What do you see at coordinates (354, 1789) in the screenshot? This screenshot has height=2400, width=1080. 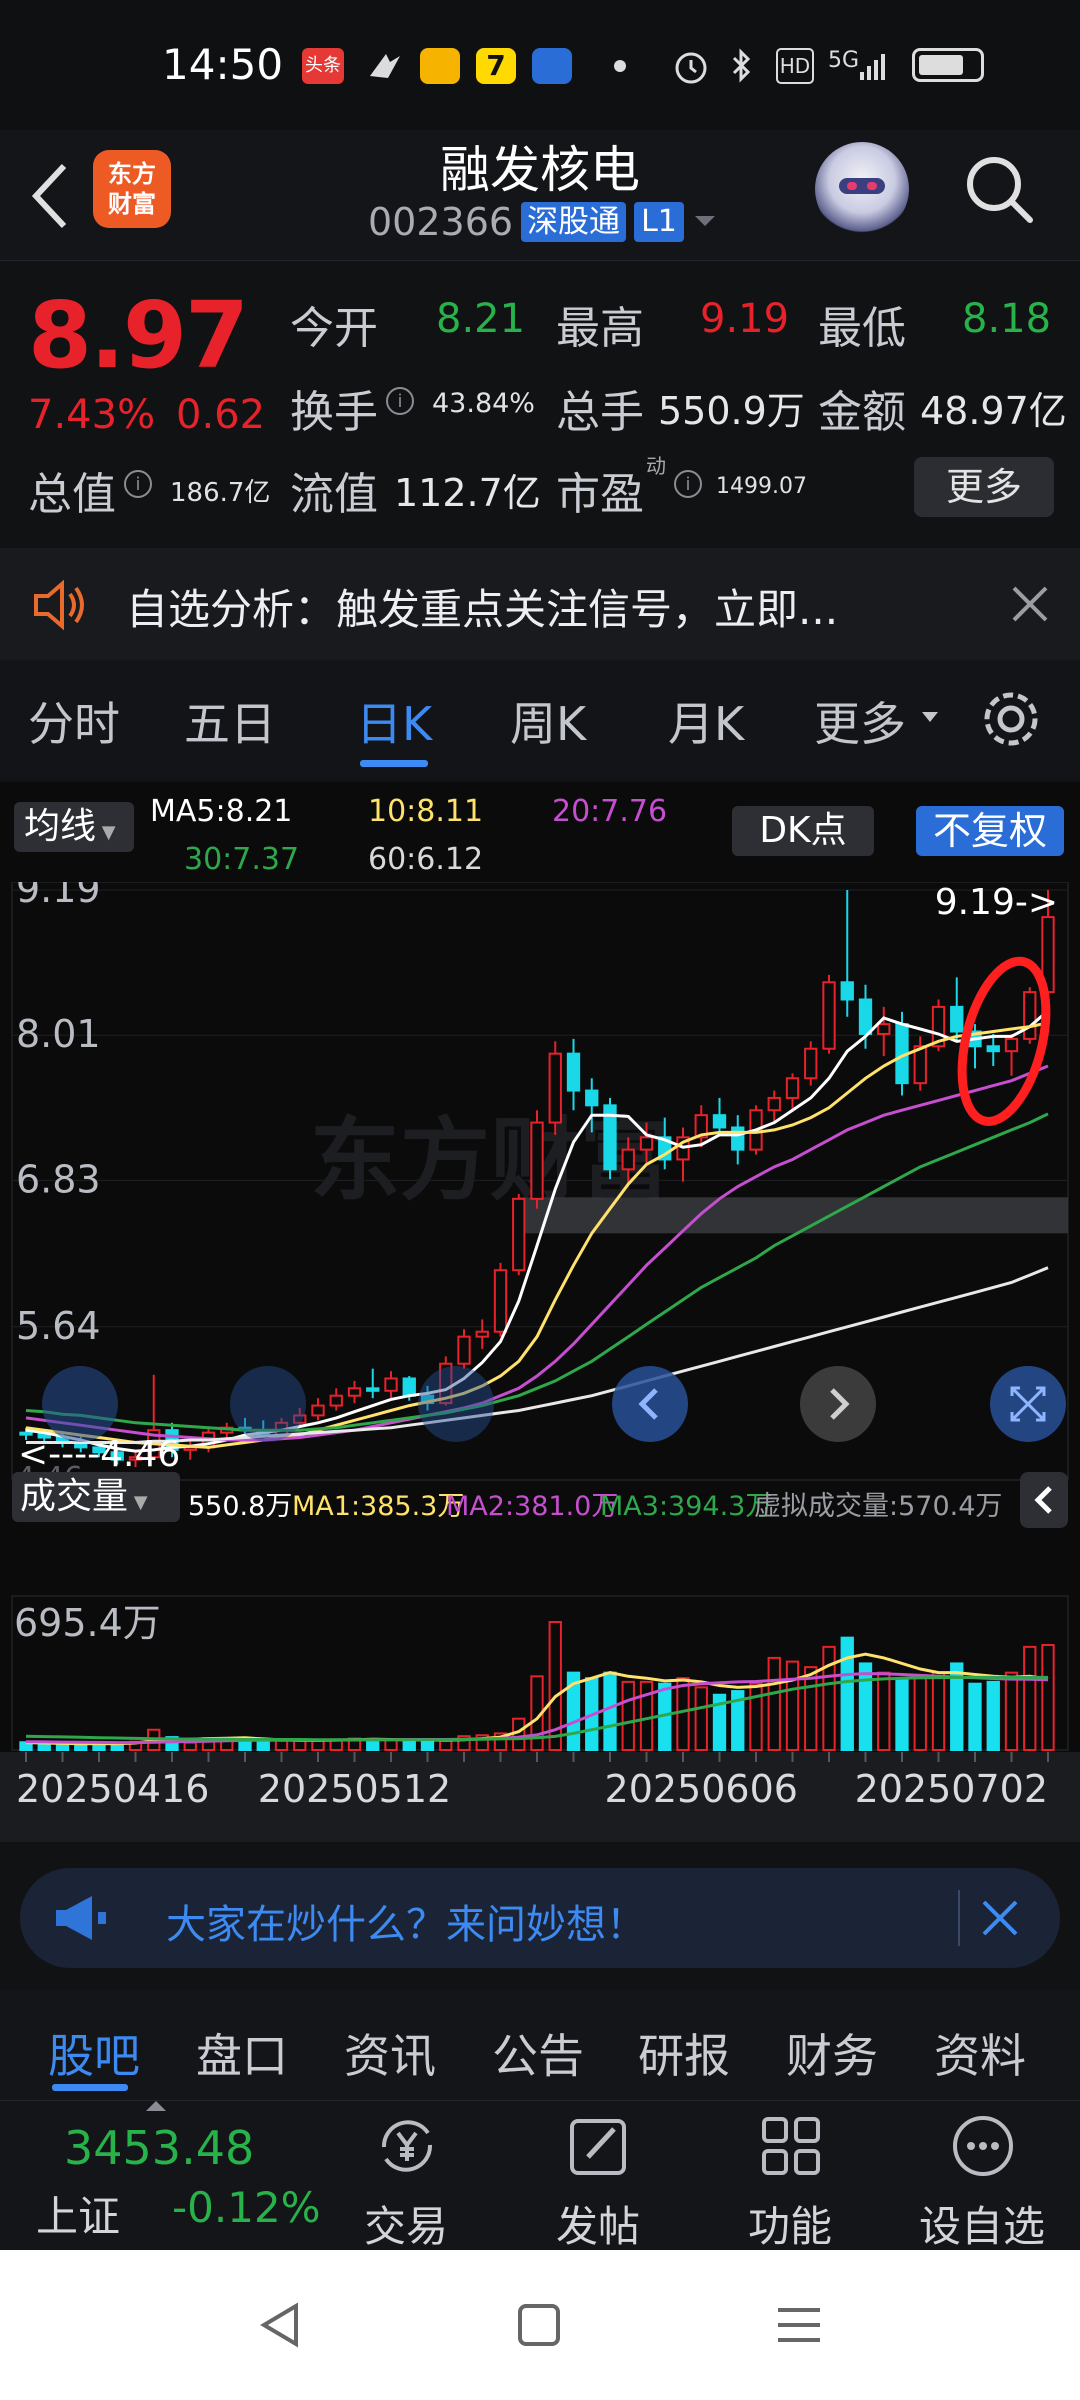 I see `date-label: 20250512` at bounding box center [354, 1789].